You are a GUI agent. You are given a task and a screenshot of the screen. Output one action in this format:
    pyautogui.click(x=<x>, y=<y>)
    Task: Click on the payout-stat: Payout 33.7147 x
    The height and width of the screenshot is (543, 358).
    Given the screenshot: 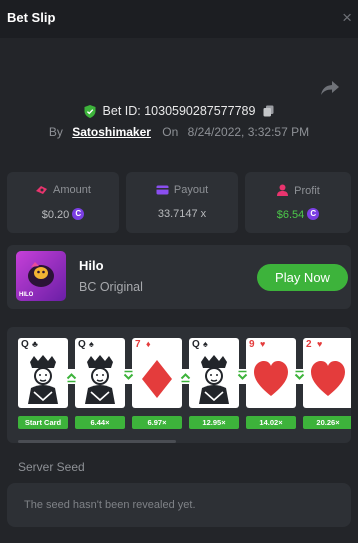 What is the action you would take?
    pyautogui.click(x=182, y=202)
    